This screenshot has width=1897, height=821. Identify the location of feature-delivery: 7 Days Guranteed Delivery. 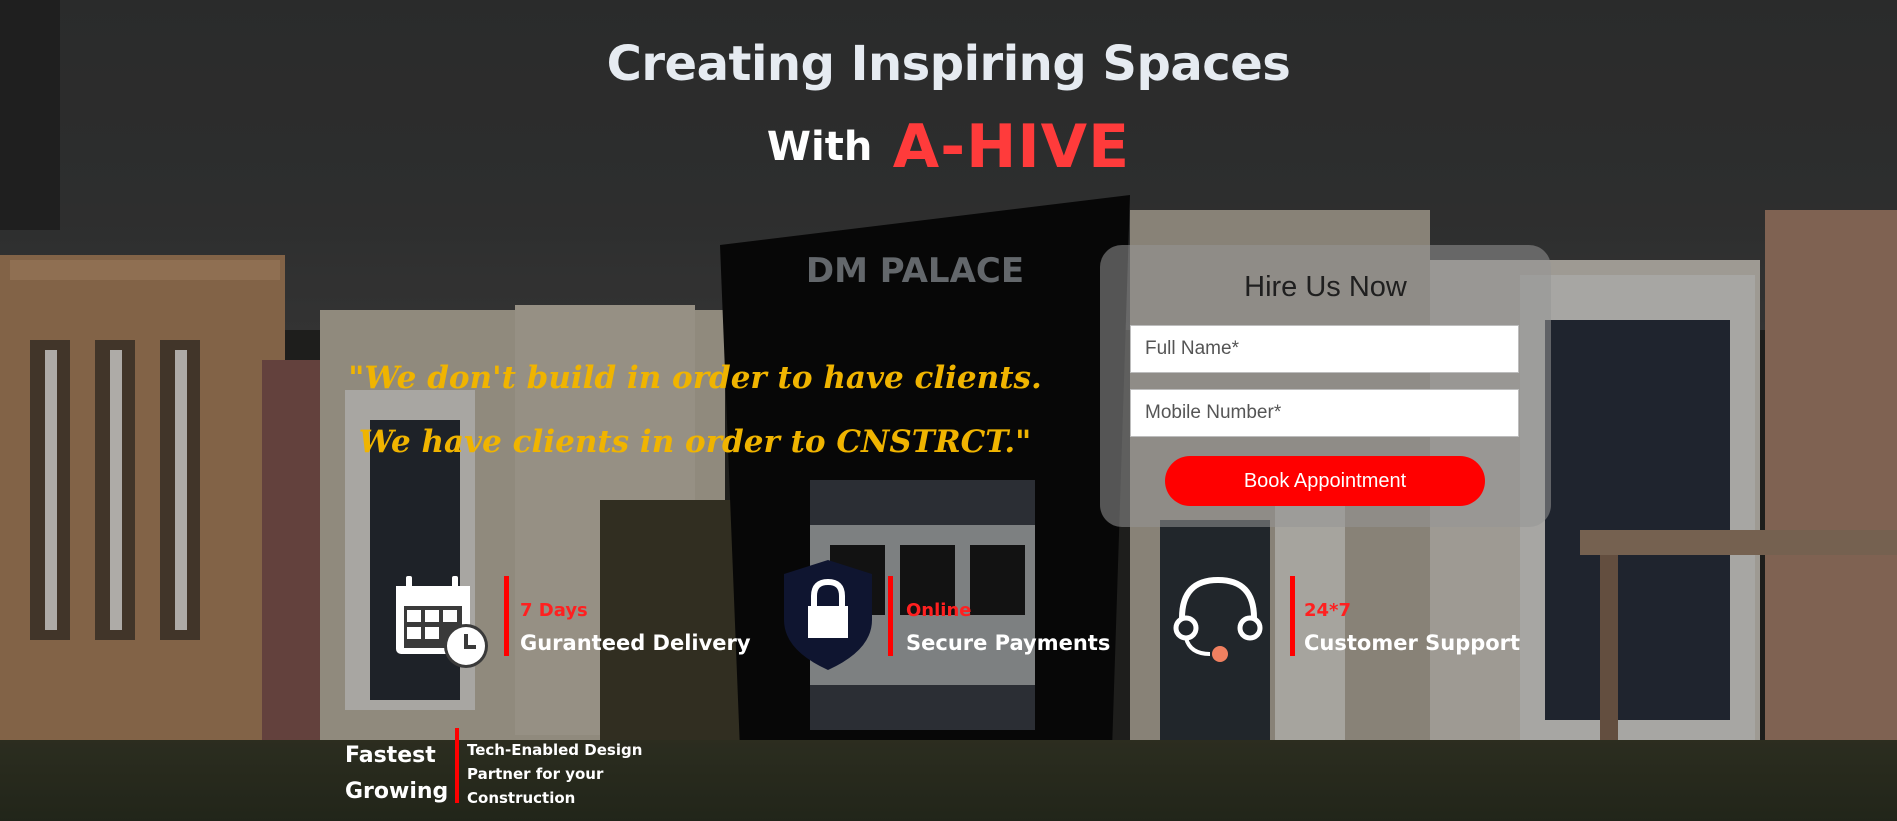
(571, 619).